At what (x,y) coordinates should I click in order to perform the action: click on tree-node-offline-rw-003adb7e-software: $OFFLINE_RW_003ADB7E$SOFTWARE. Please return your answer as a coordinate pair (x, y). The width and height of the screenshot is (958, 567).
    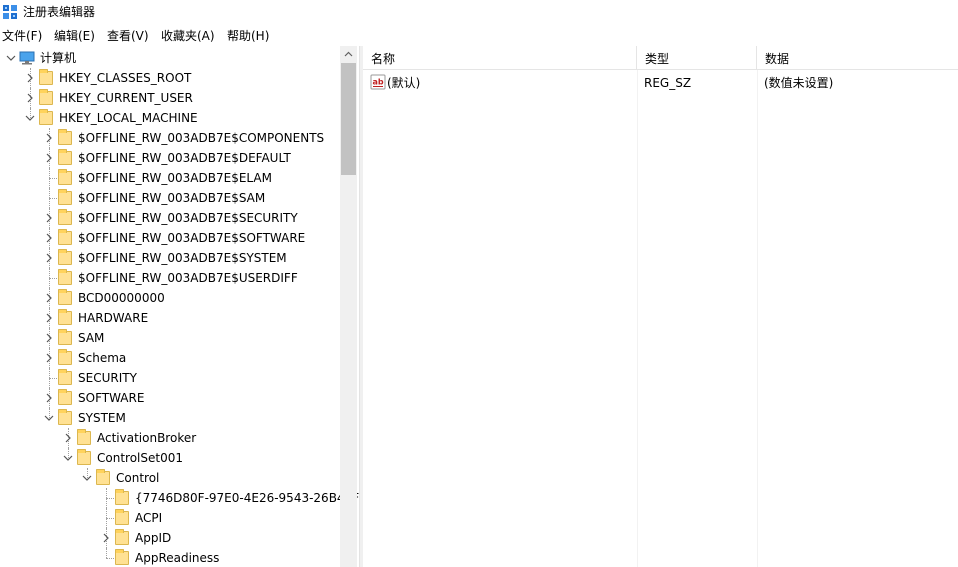
    Looking at the image, I should click on (170, 238).